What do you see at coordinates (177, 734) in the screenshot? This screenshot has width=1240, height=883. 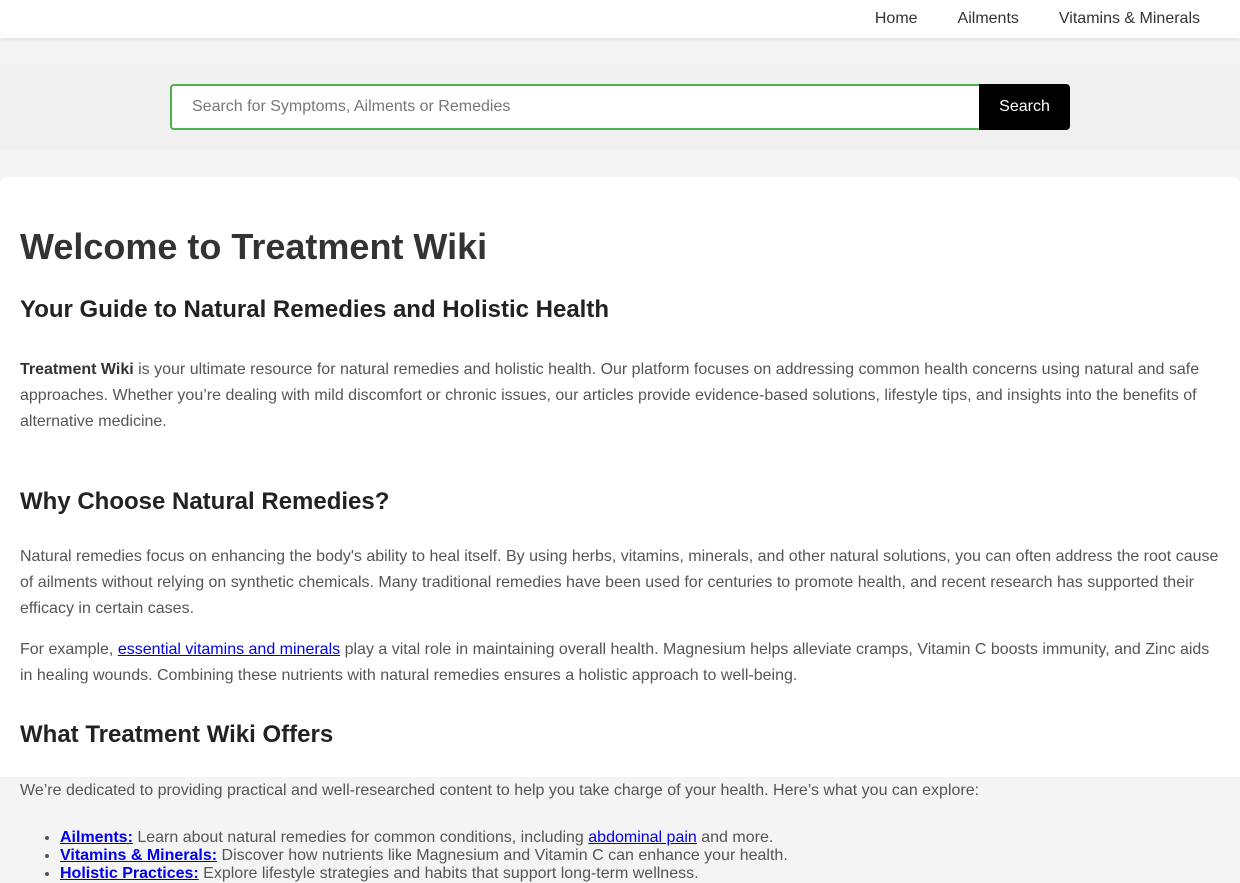 I see `offers-heading: What Treatment Wiki Offers` at bounding box center [177, 734].